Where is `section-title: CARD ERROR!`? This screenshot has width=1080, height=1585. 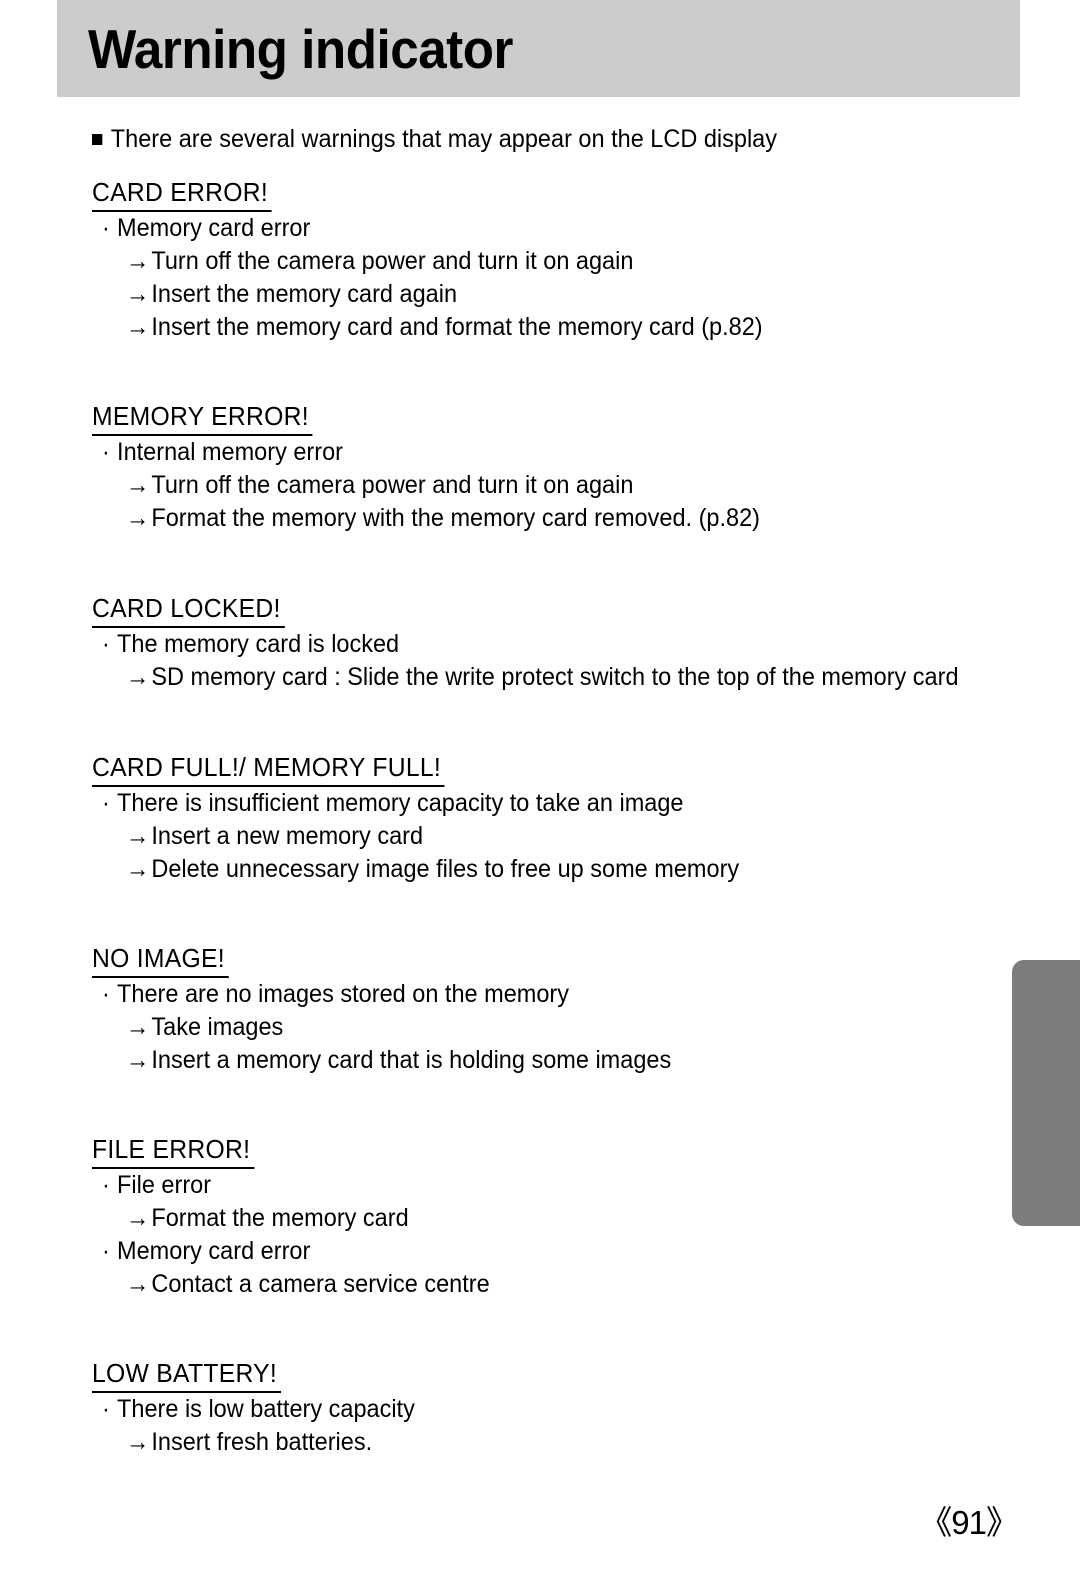
section-title: CARD ERROR! is located at coordinates (182, 194).